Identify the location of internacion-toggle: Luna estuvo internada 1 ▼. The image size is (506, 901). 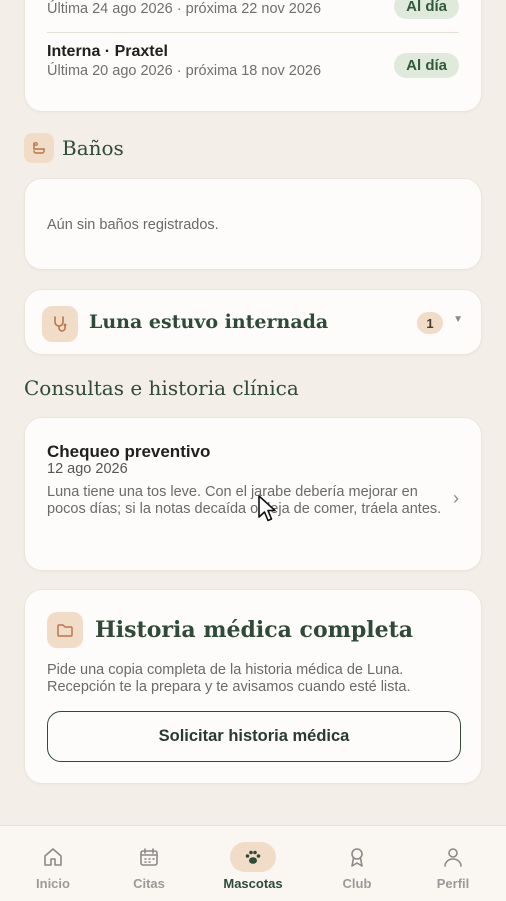
(253, 322).